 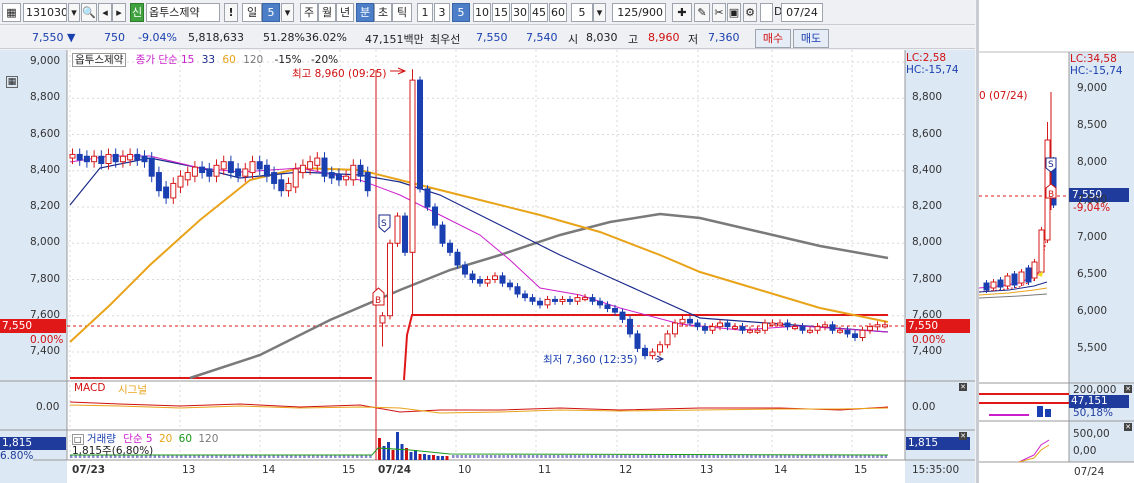 What do you see at coordinates (105, 12) in the screenshot?
I see `prev-stock-icon: ◂` at bounding box center [105, 12].